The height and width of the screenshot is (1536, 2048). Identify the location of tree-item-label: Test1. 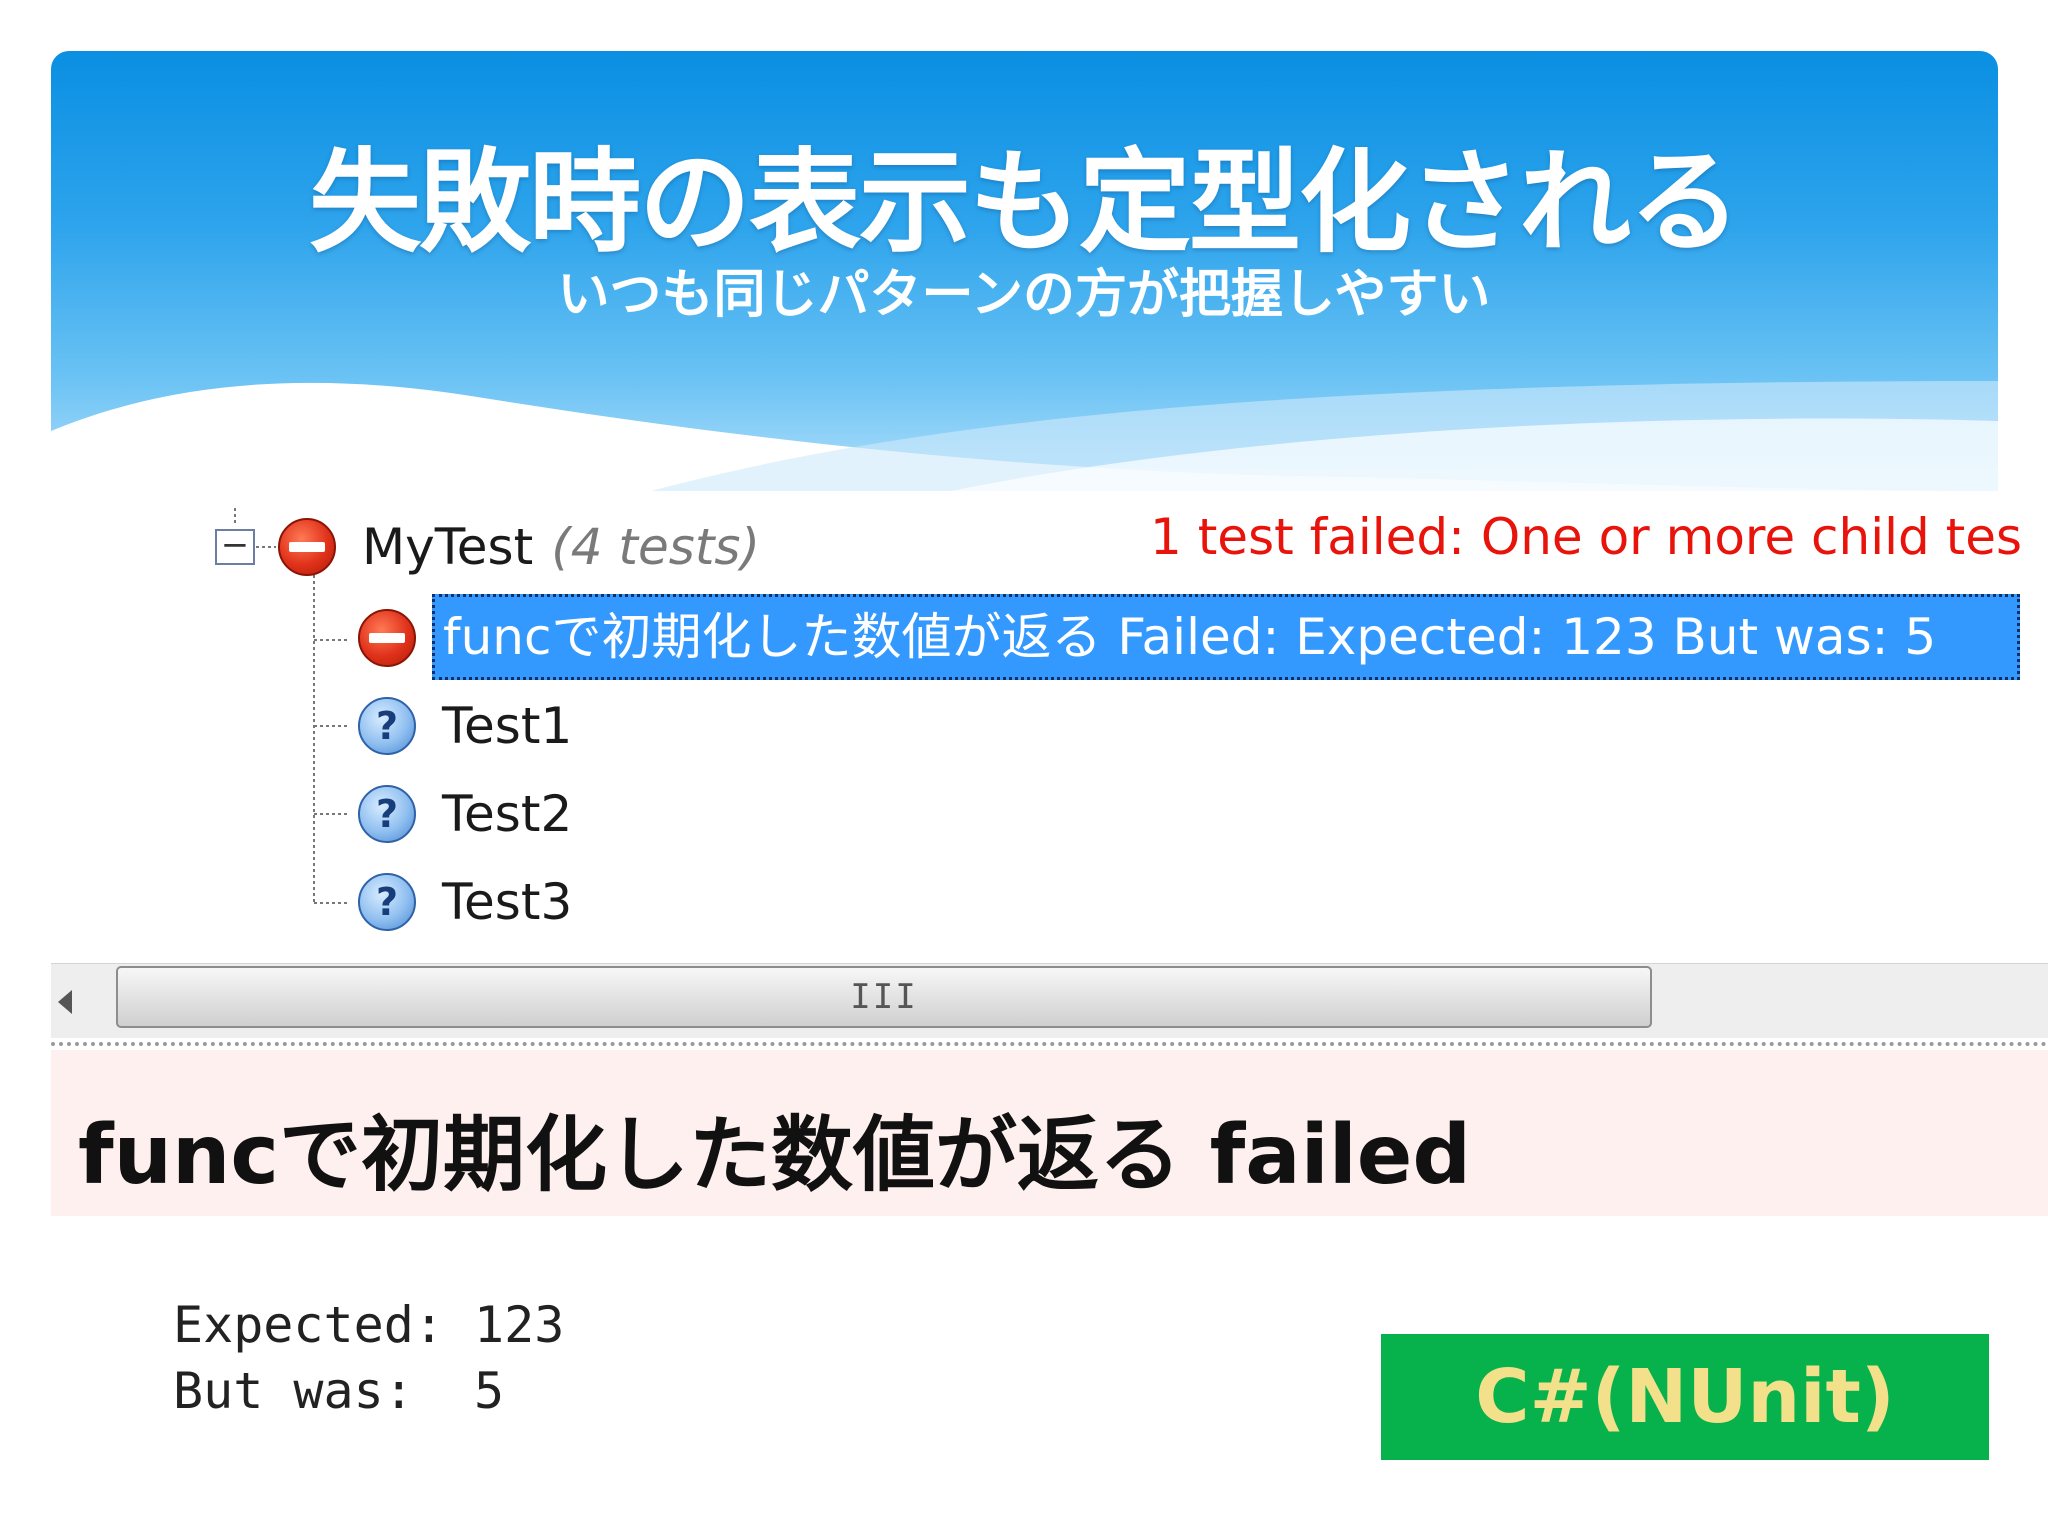
(507, 726).